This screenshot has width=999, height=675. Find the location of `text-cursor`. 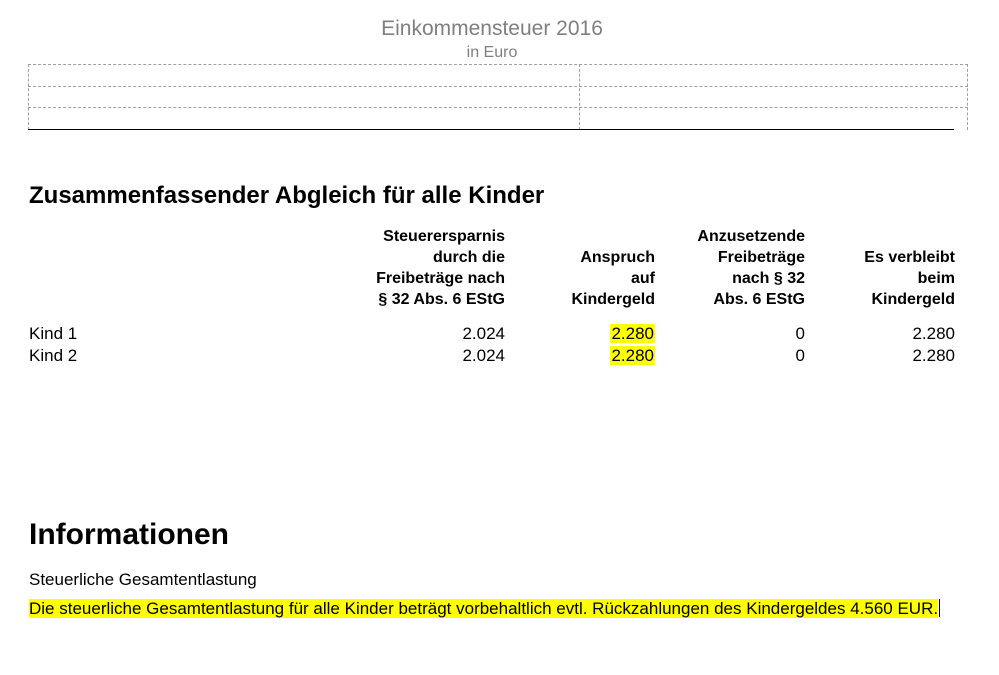

text-cursor is located at coordinates (940, 608).